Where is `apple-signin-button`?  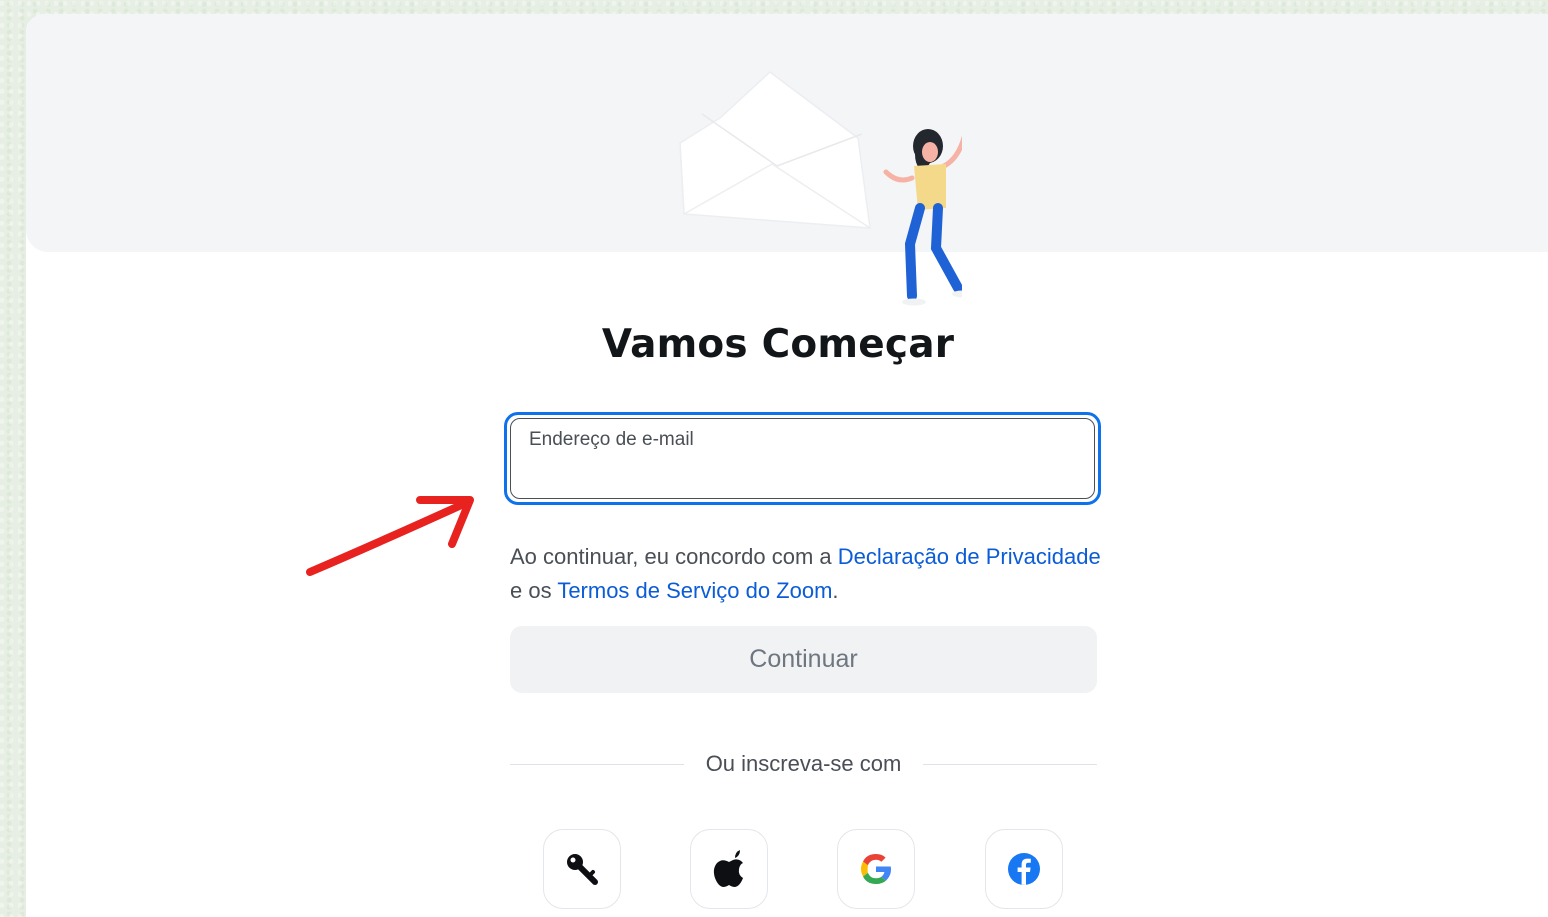 apple-signin-button is located at coordinates (729, 869).